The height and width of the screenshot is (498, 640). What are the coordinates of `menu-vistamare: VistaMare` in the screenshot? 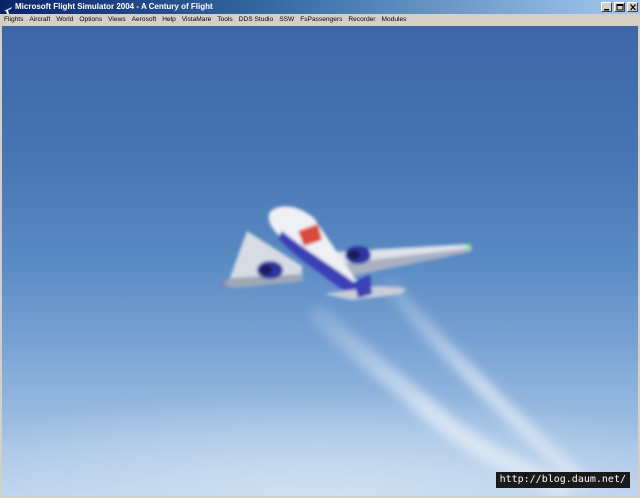 It's located at (197, 20).